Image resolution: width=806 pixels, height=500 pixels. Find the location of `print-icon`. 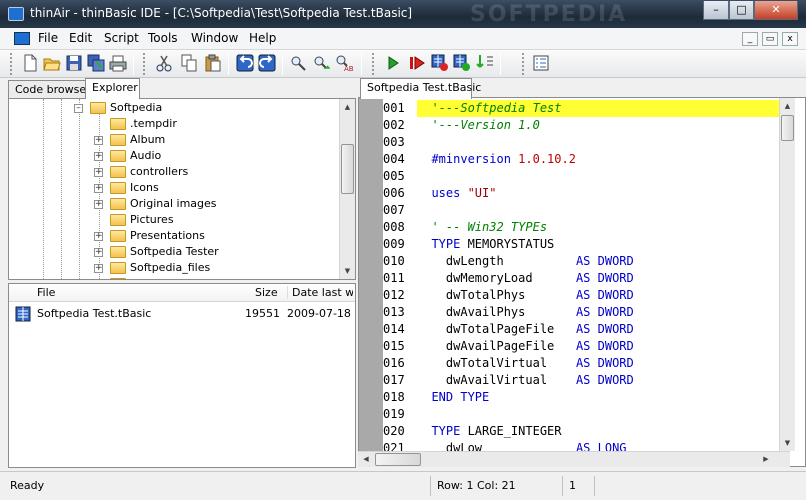

print-icon is located at coordinates (118, 63).